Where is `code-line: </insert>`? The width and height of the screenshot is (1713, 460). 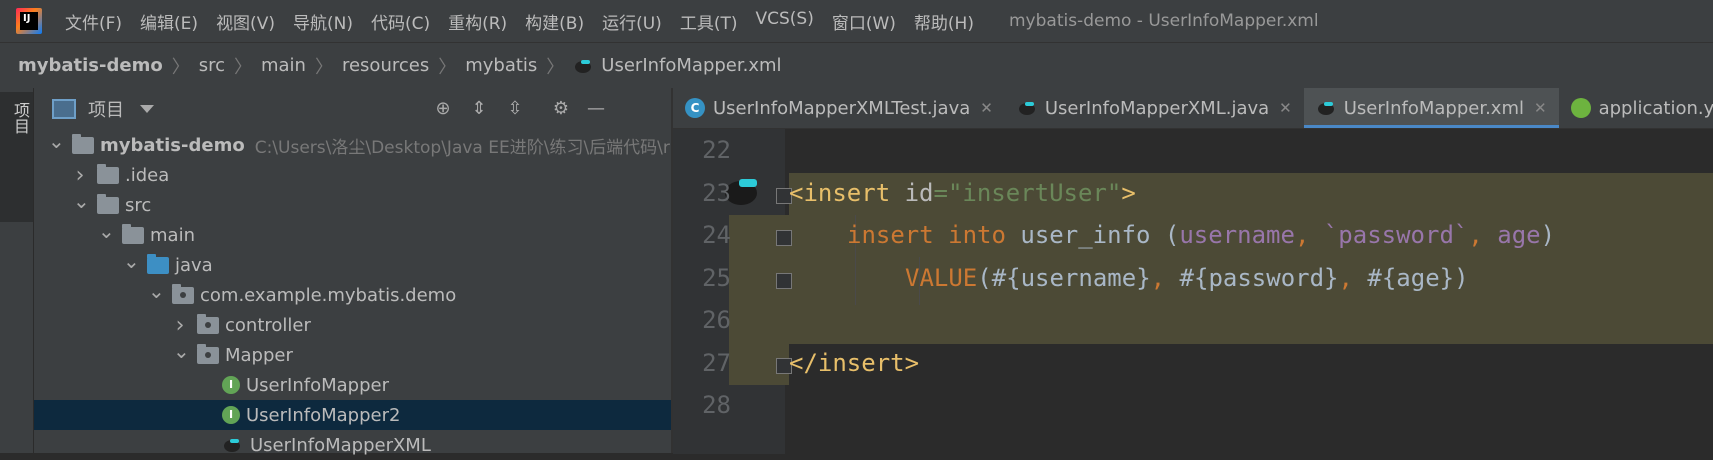 code-line: </insert> is located at coordinates (854, 363).